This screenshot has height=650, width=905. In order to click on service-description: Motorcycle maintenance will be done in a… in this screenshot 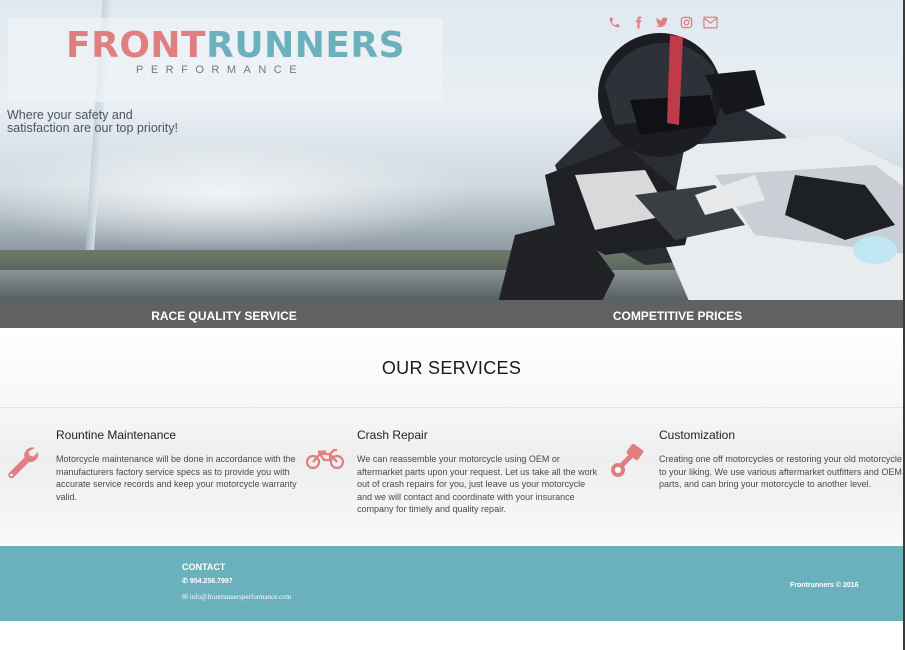, I will do `click(176, 478)`.